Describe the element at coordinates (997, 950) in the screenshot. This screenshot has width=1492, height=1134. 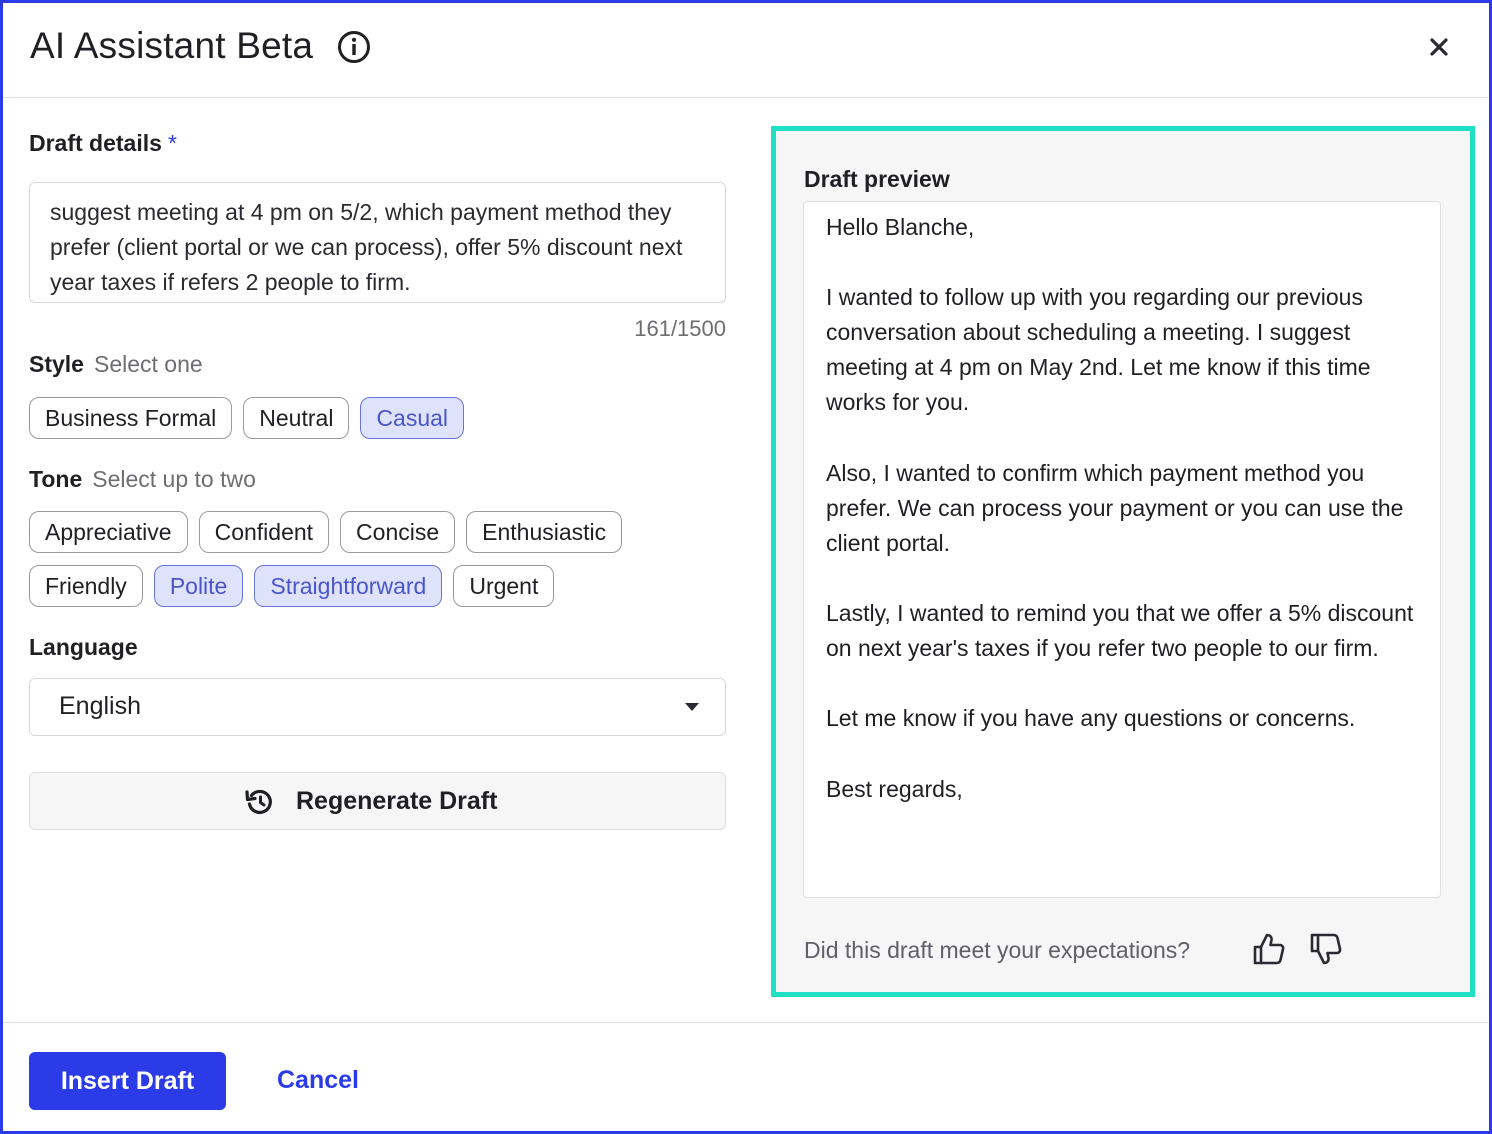
I see `feedback-question: Did this draft meet your expectations?` at that location.